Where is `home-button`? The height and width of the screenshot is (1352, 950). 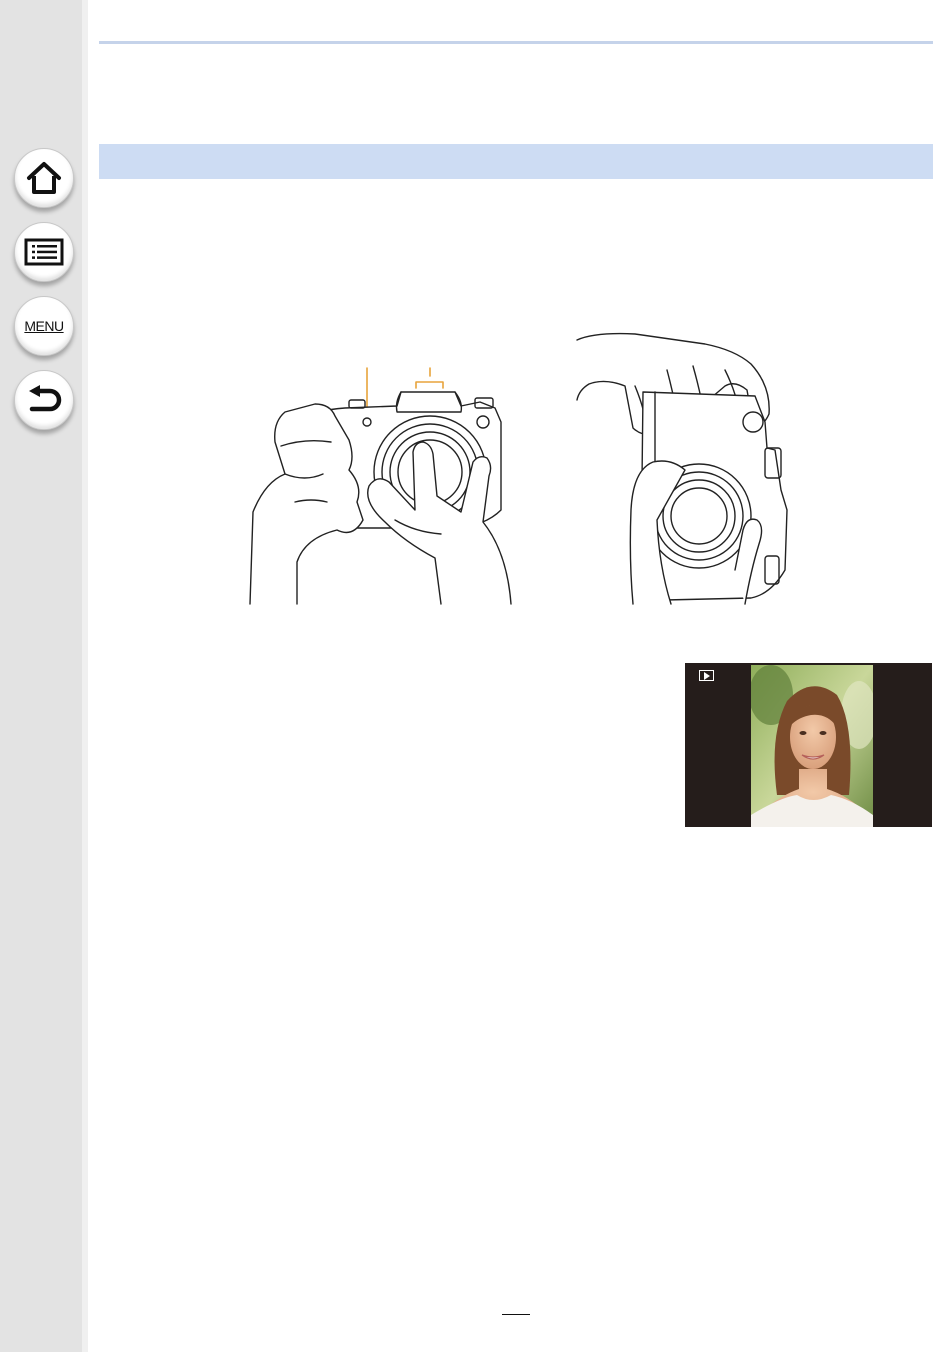
home-button is located at coordinates (44, 178).